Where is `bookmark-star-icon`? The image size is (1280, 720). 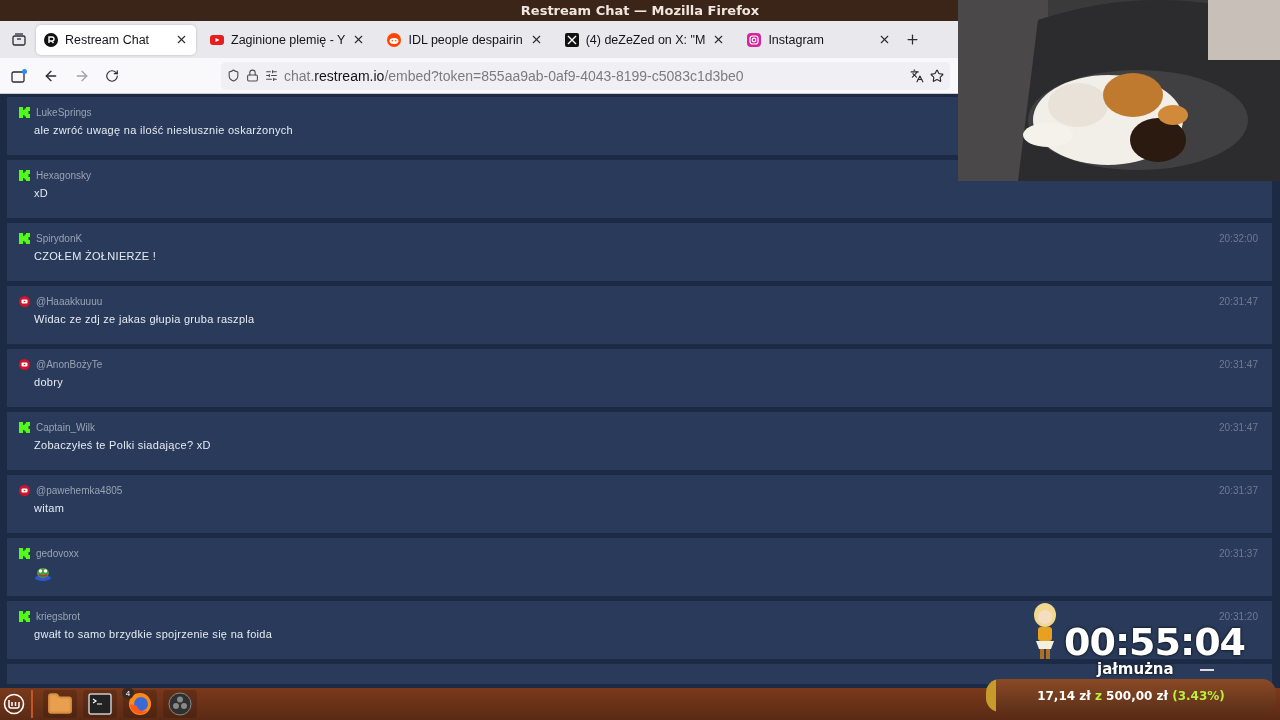
bookmark-star-icon is located at coordinates (937, 75).